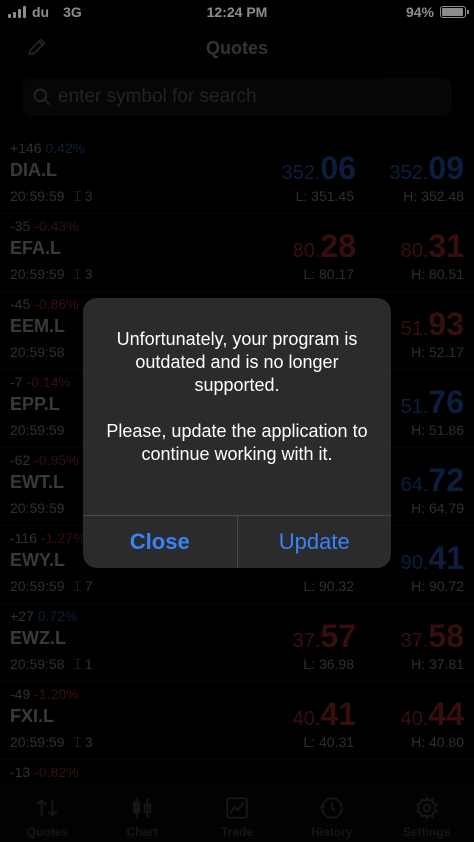 The width and height of the screenshot is (474, 842). What do you see at coordinates (160, 542) in the screenshot?
I see `close-button: Close` at bounding box center [160, 542].